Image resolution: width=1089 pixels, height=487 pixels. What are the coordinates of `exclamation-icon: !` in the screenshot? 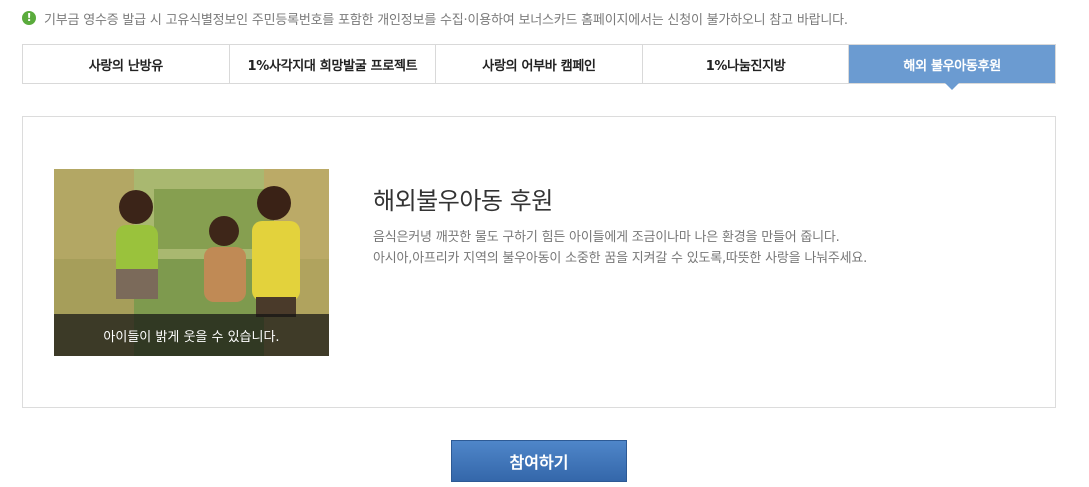 It's located at (29, 18).